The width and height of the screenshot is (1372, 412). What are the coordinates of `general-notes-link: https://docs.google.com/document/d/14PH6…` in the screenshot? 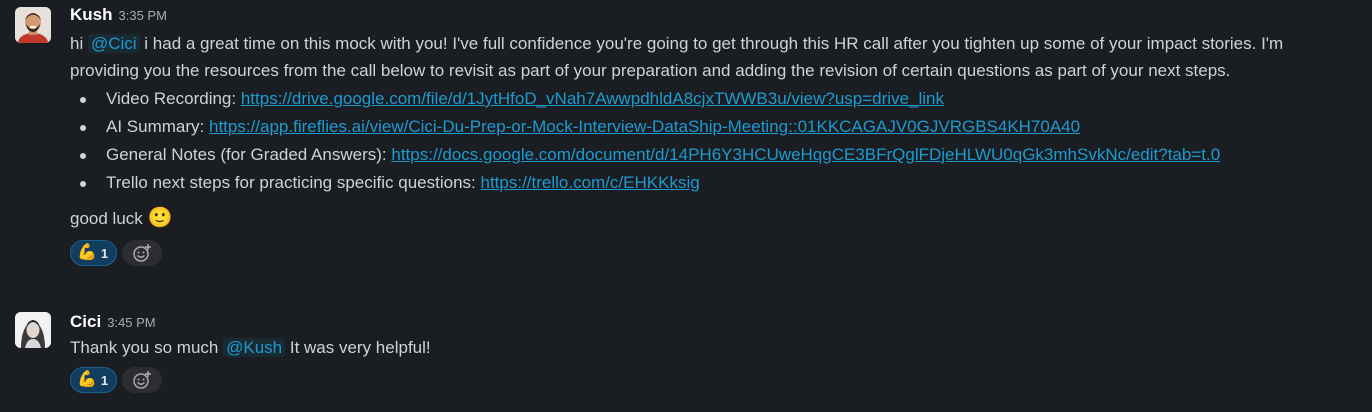 It's located at (805, 154).